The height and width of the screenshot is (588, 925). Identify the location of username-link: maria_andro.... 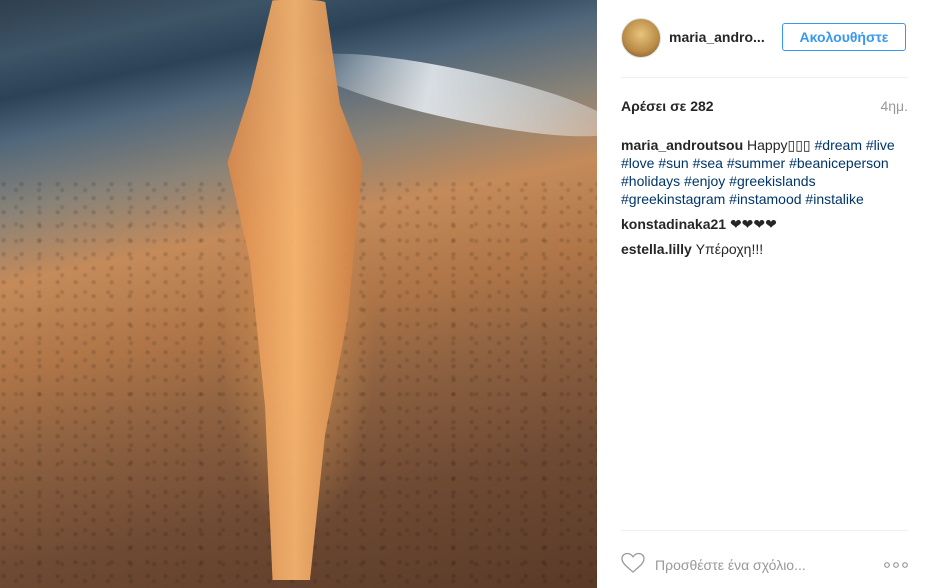
(717, 37).